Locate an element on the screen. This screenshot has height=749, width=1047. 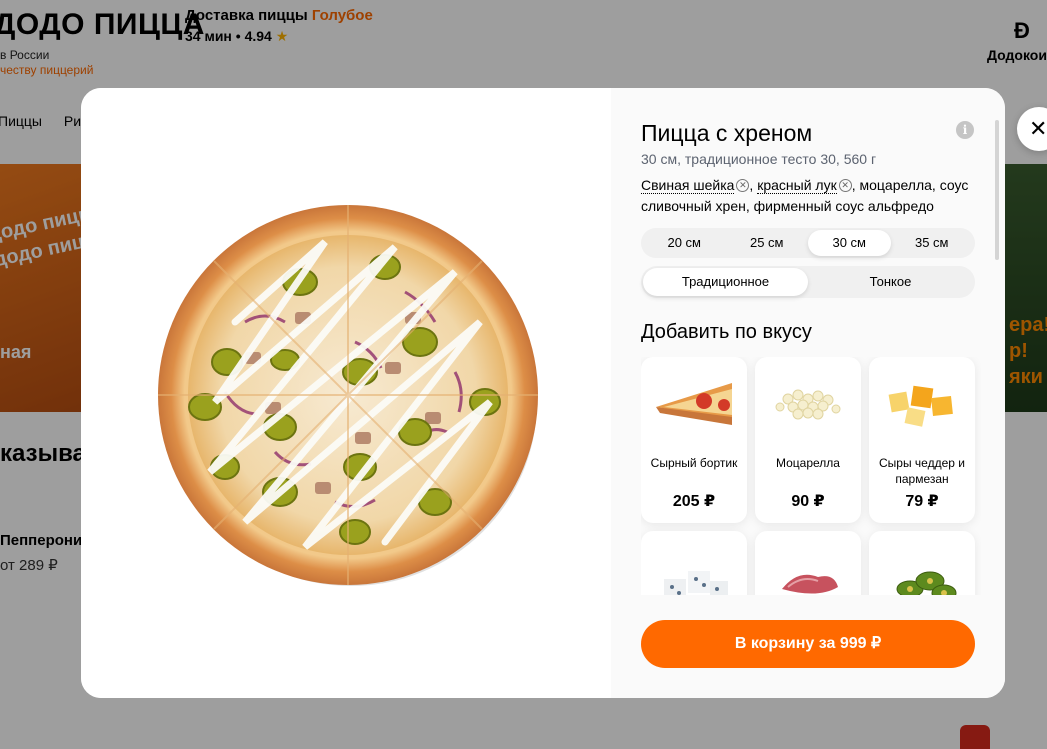
ingredient-removable: Свиная шейка is located at coordinates (688, 185).